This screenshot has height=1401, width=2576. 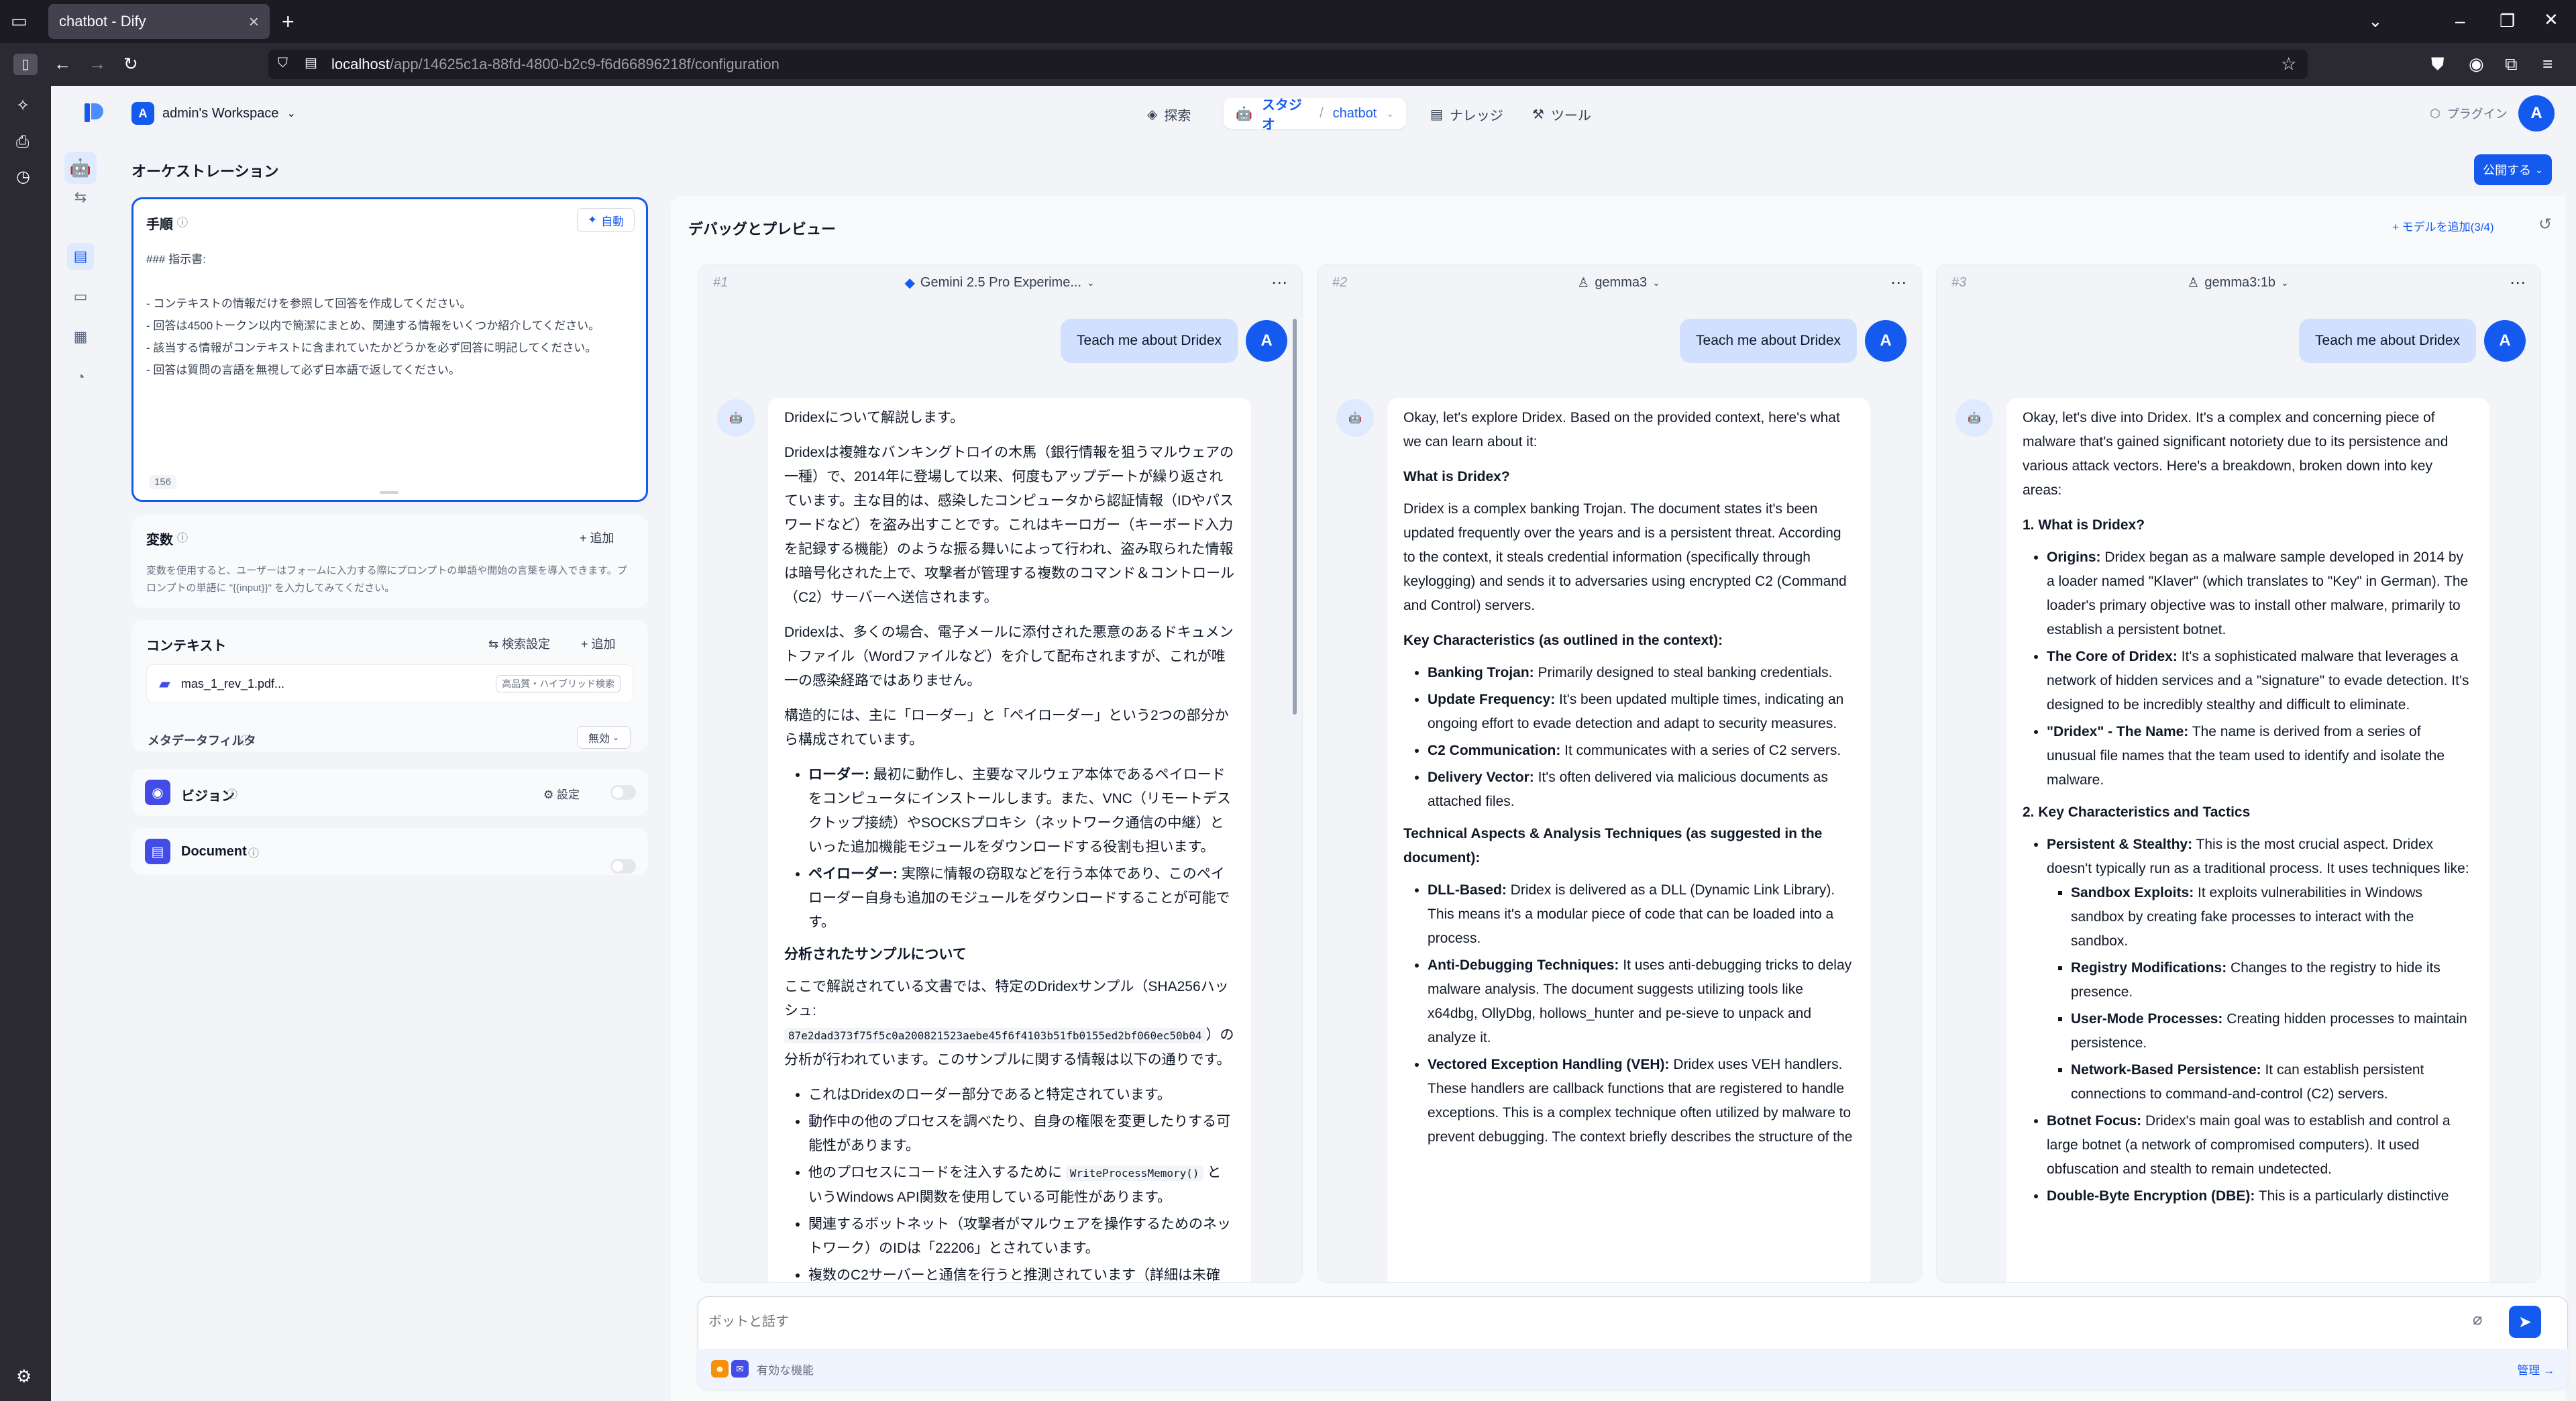 What do you see at coordinates (598, 643) in the screenshot?
I see `add-context-button: + 追加` at bounding box center [598, 643].